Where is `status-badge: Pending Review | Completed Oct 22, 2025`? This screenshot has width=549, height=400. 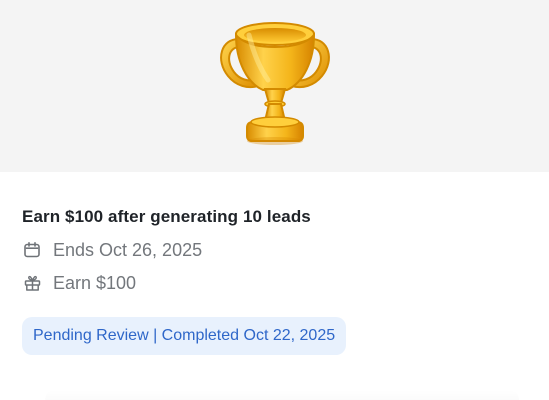
status-badge: Pending Review | Completed Oct 22, 2025 is located at coordinates (184, 336).